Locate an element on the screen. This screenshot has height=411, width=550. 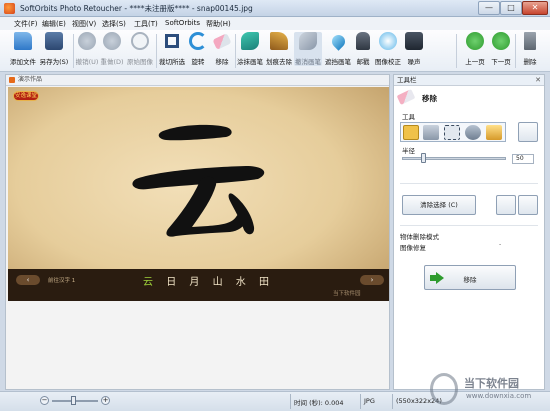
character-item: 月 is located at coordinates (196, 282).